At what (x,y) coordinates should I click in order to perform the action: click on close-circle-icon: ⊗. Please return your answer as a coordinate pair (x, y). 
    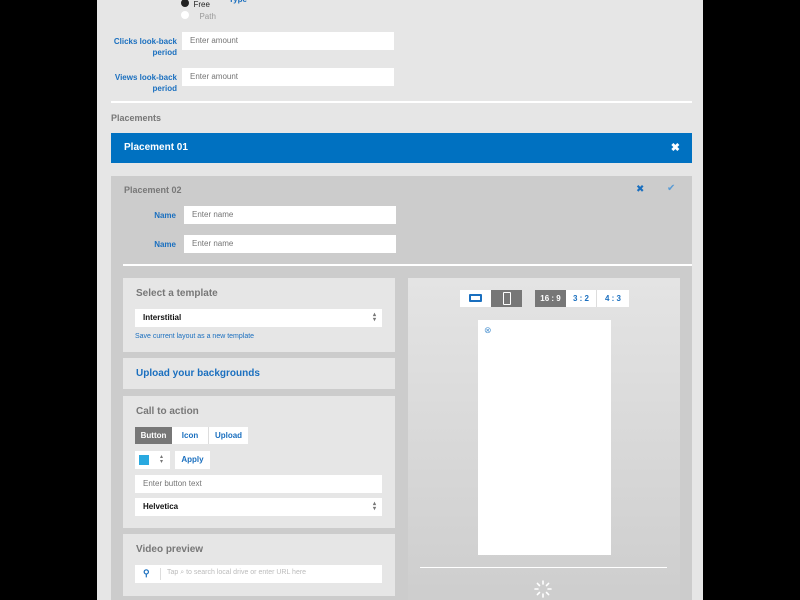
    Looking at the image, I should click on (488, 330).